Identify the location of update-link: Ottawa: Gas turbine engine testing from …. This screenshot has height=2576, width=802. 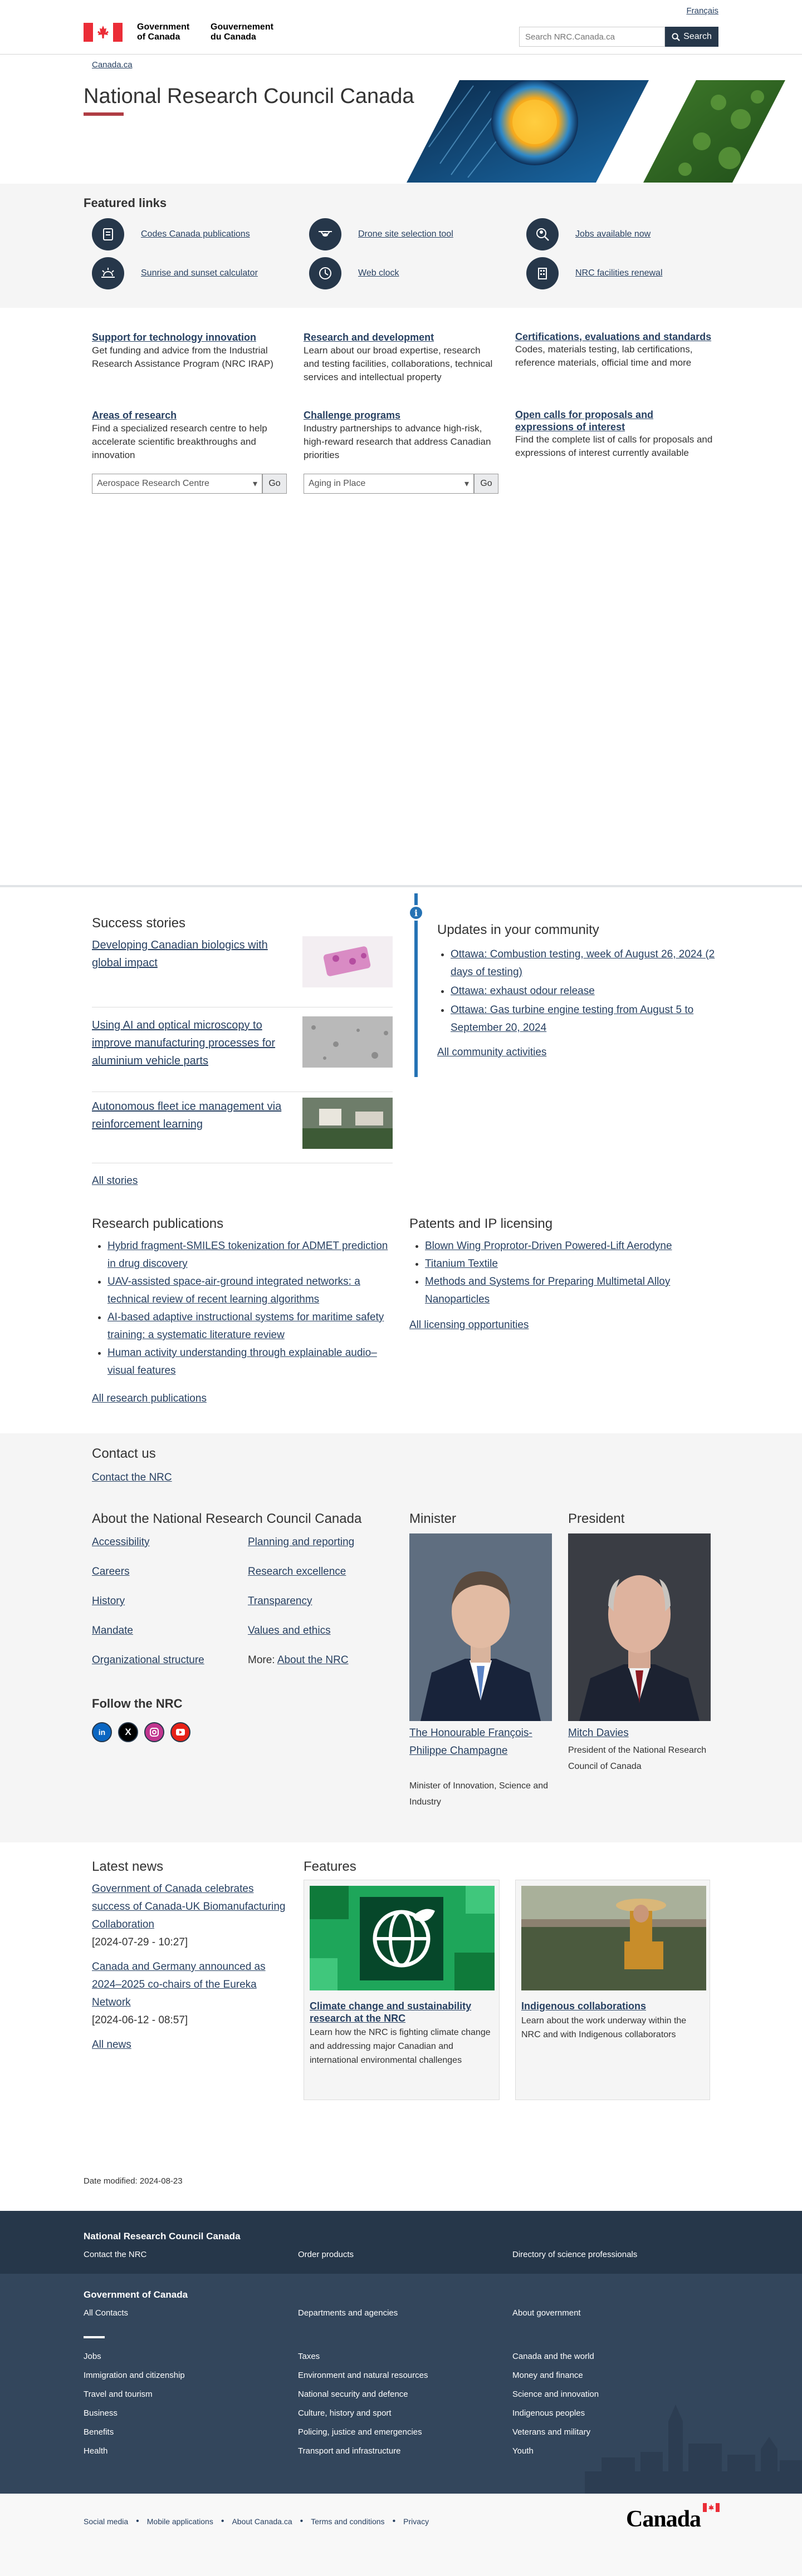
(572, 1019).